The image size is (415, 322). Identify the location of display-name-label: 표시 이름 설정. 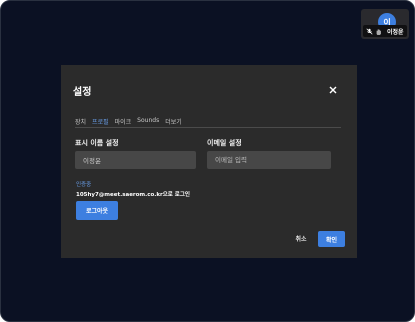
(97, 143).